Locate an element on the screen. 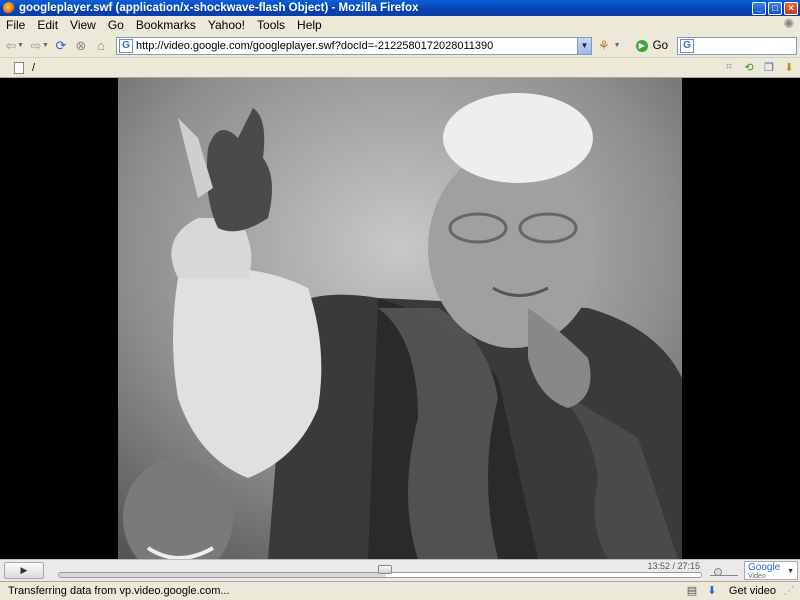 The image size is (800, 600). tab-bar: / ⌗ ⟲ ❐ ⬇ is located at coordinates (400, 68).